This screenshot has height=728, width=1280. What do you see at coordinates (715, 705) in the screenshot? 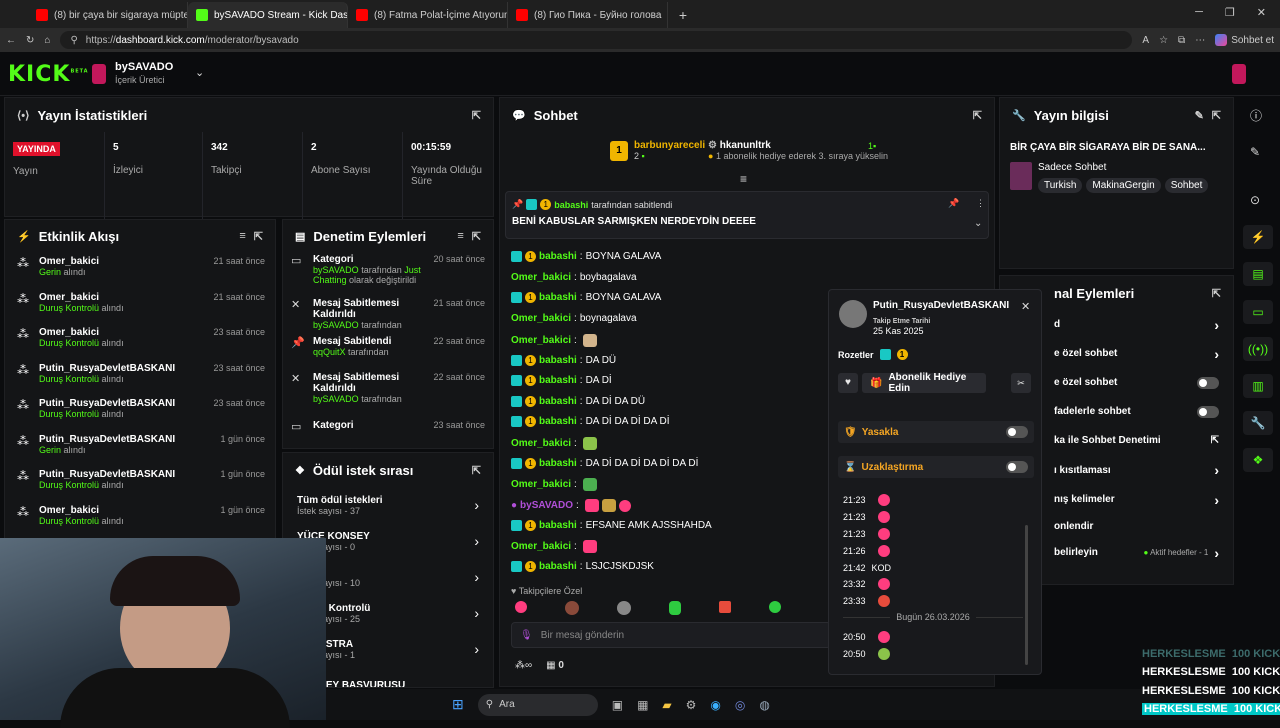
I see `edge-icon: ◉` at bounding box center [715, 705].